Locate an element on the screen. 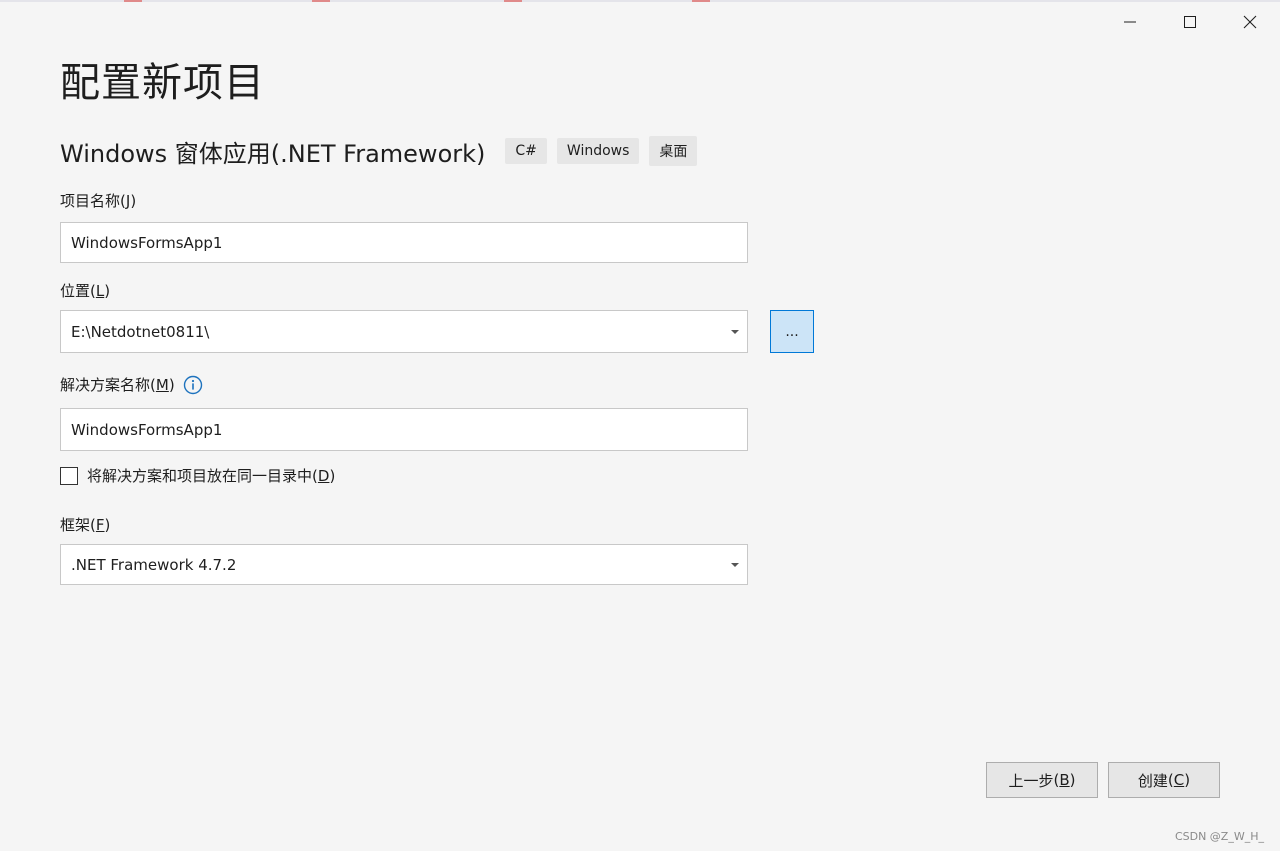 The image size is (1280, 851). project-name-access-key: J is located at coordinates (128, 200).